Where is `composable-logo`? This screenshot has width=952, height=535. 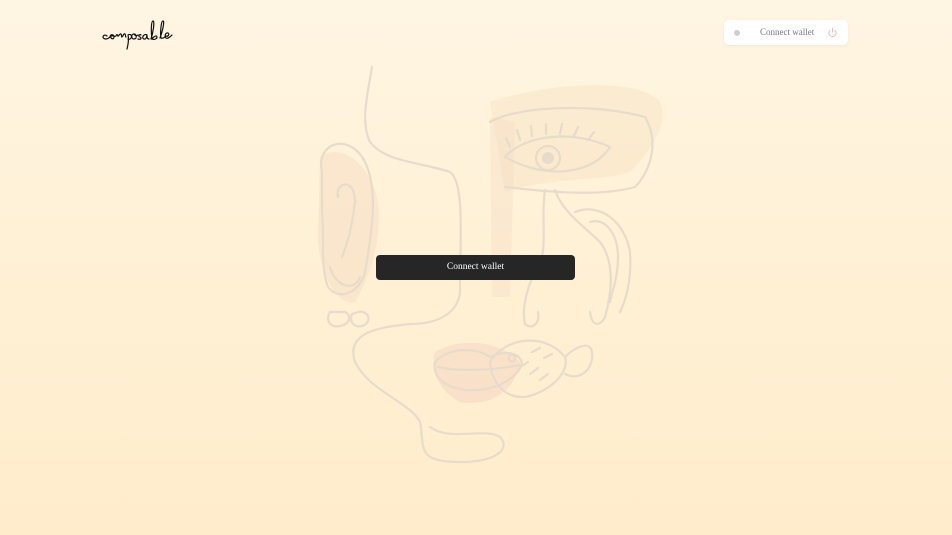
composable-logo is located at coordinates (153, 33).